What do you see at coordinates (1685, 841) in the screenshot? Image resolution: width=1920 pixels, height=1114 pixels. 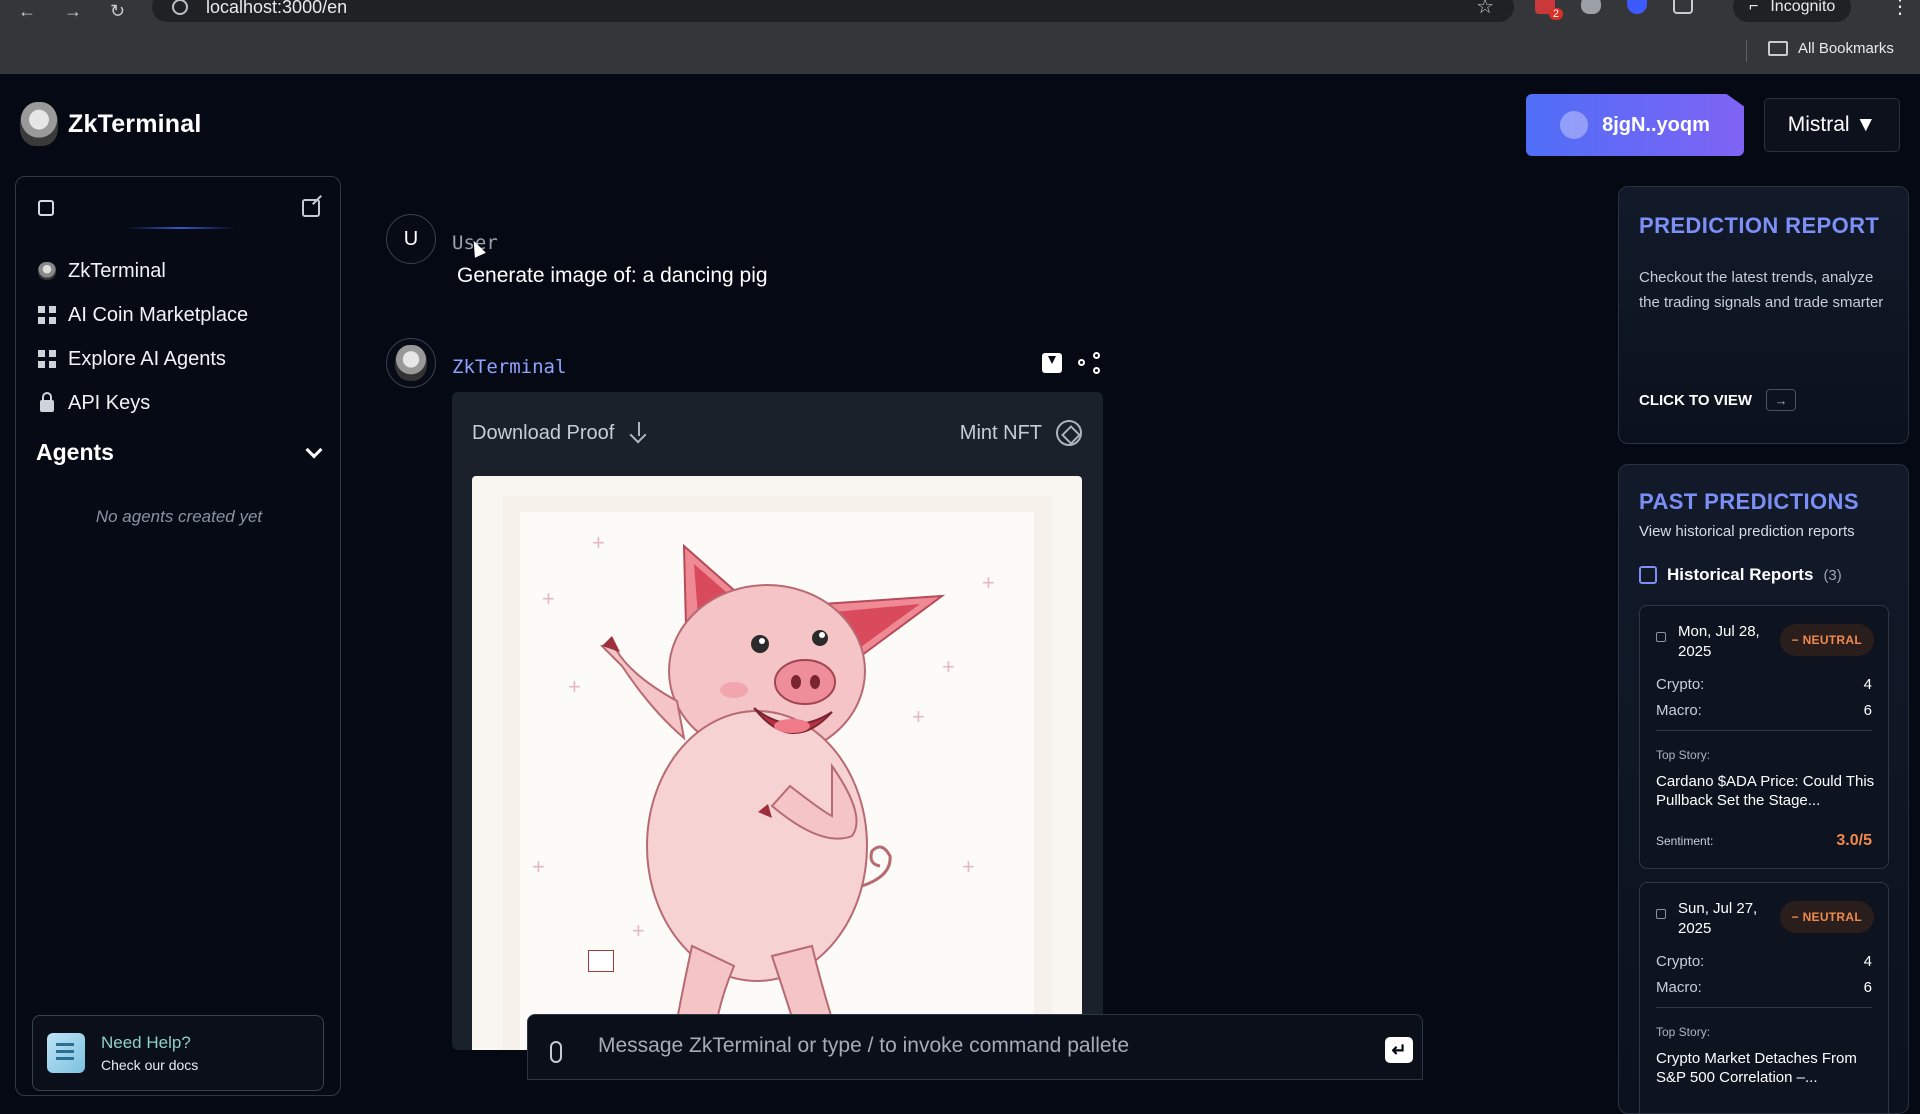 I see `sentiment-label: Sentiment:` at bounding box center [1685, 841].